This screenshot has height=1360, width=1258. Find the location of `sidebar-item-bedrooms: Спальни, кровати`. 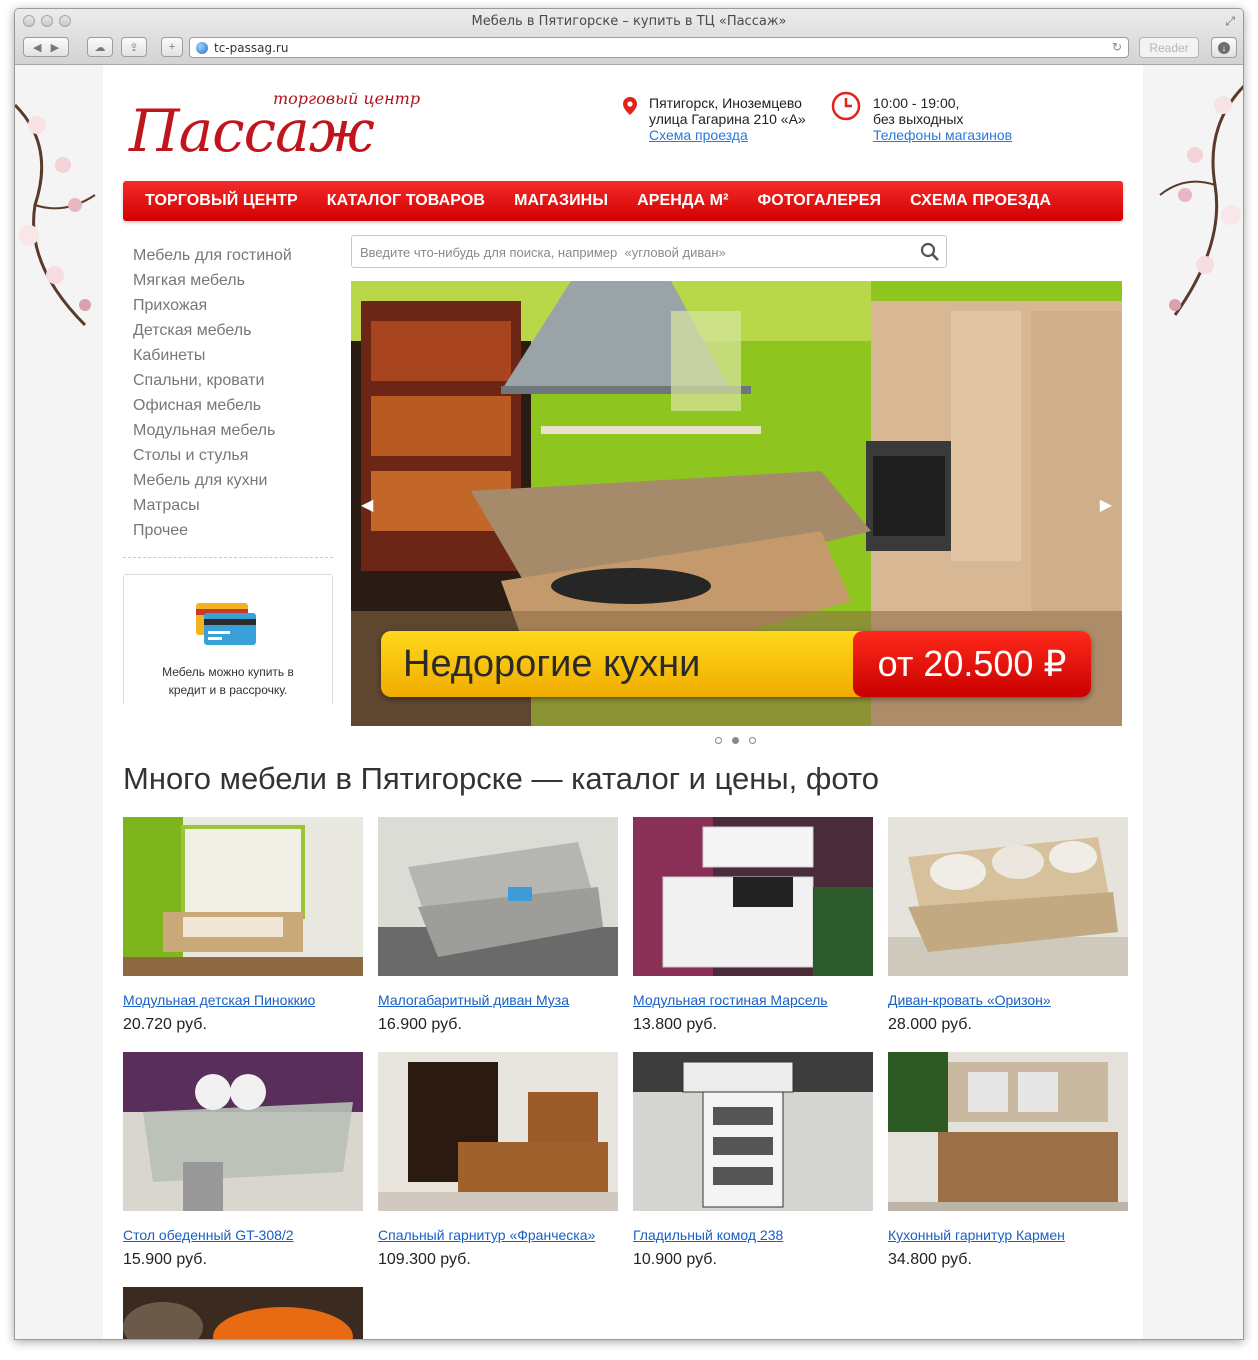

sidebar-item-bedrooms: Спальни, кровати is located at coordinates (233, 380).